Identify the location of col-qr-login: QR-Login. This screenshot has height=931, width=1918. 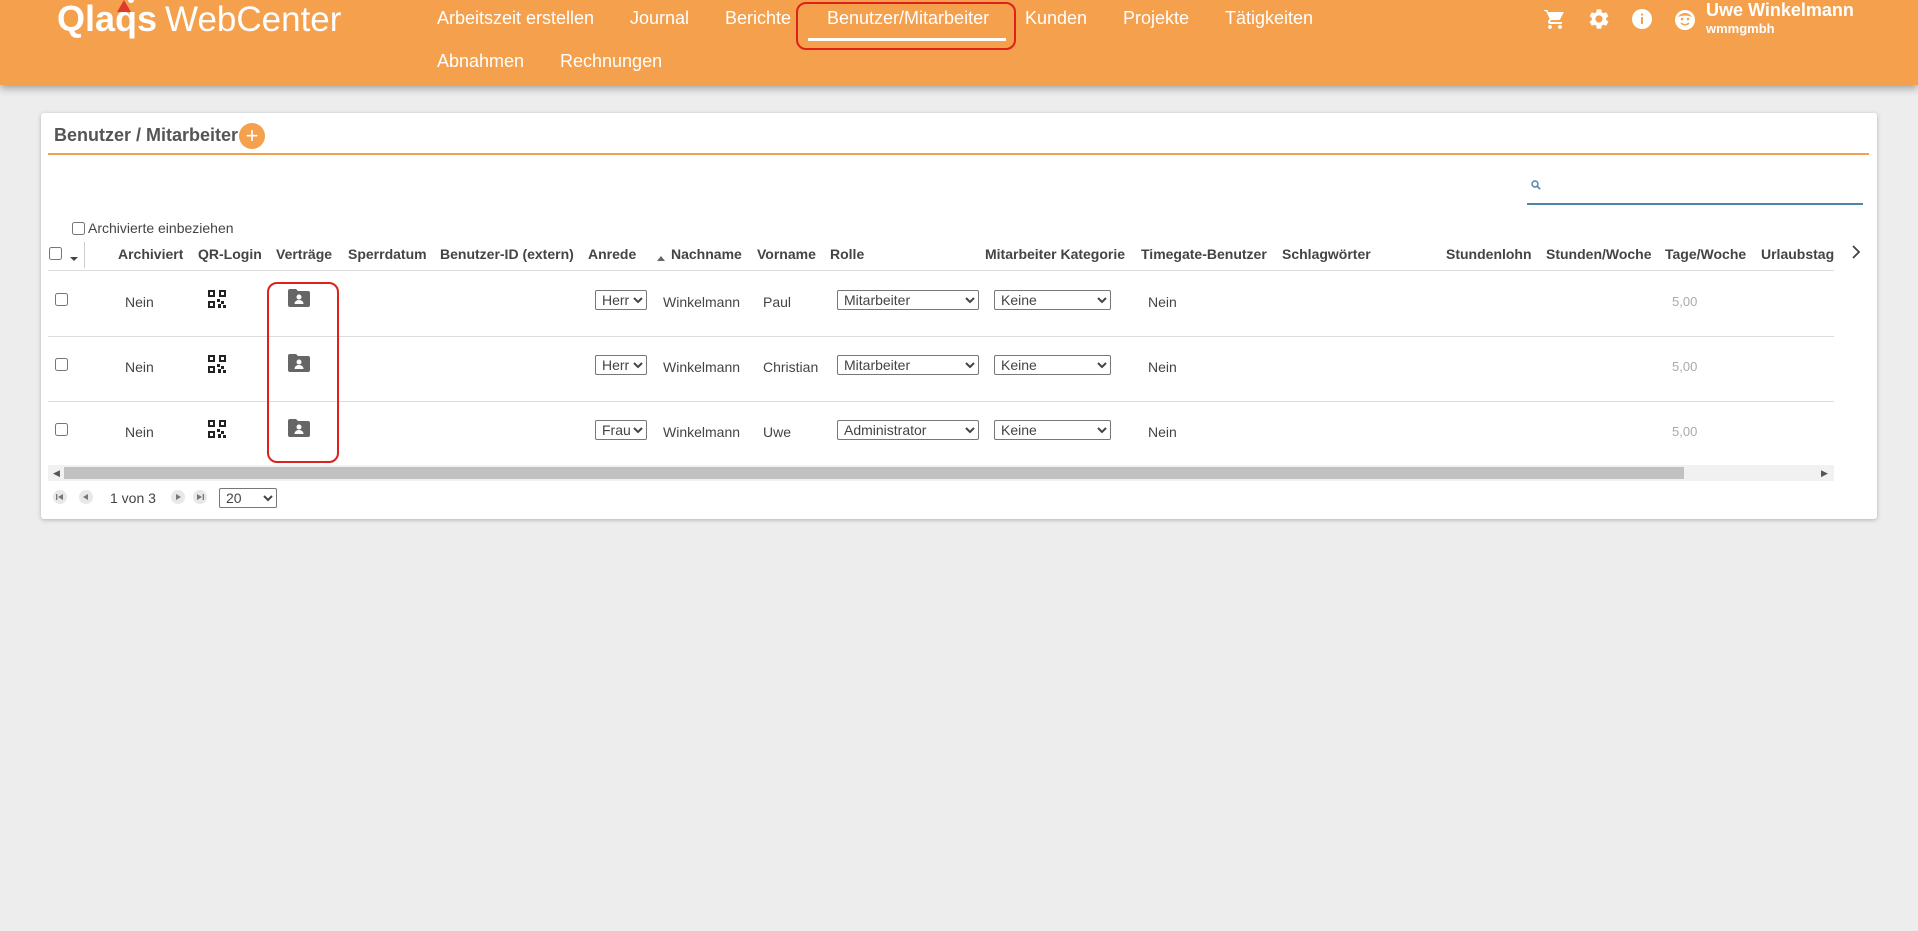
(230, 254).